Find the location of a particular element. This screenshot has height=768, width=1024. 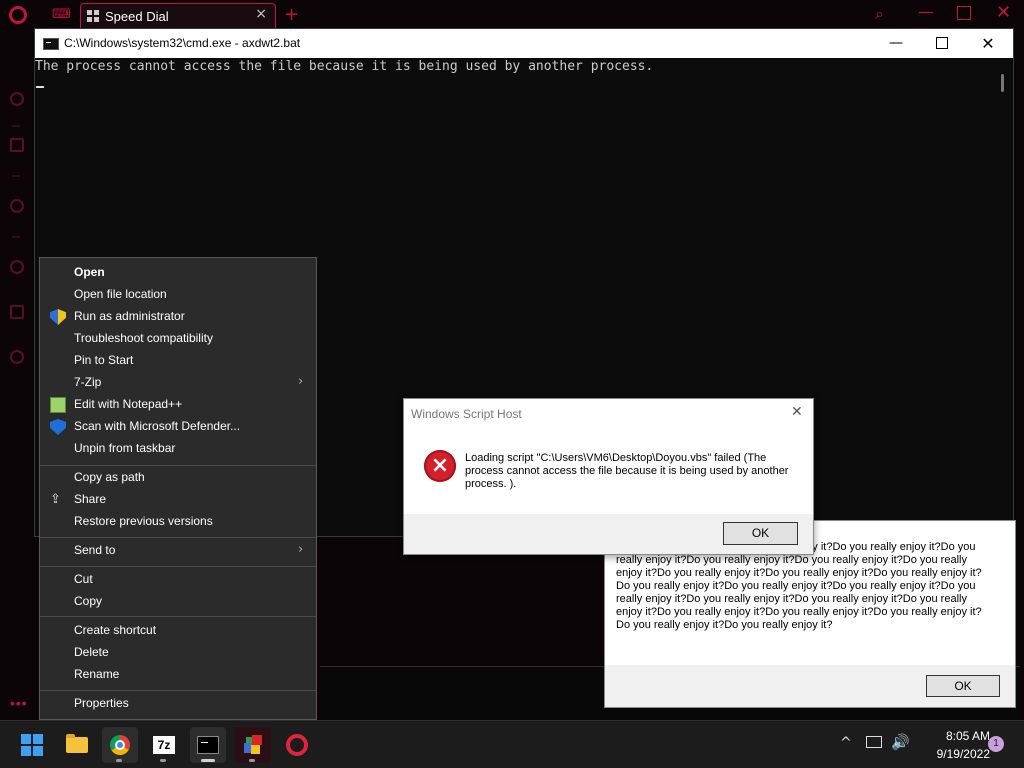

menu-item-restore-previous-versions: Restore previous versions is located at coordinates (178, 522).